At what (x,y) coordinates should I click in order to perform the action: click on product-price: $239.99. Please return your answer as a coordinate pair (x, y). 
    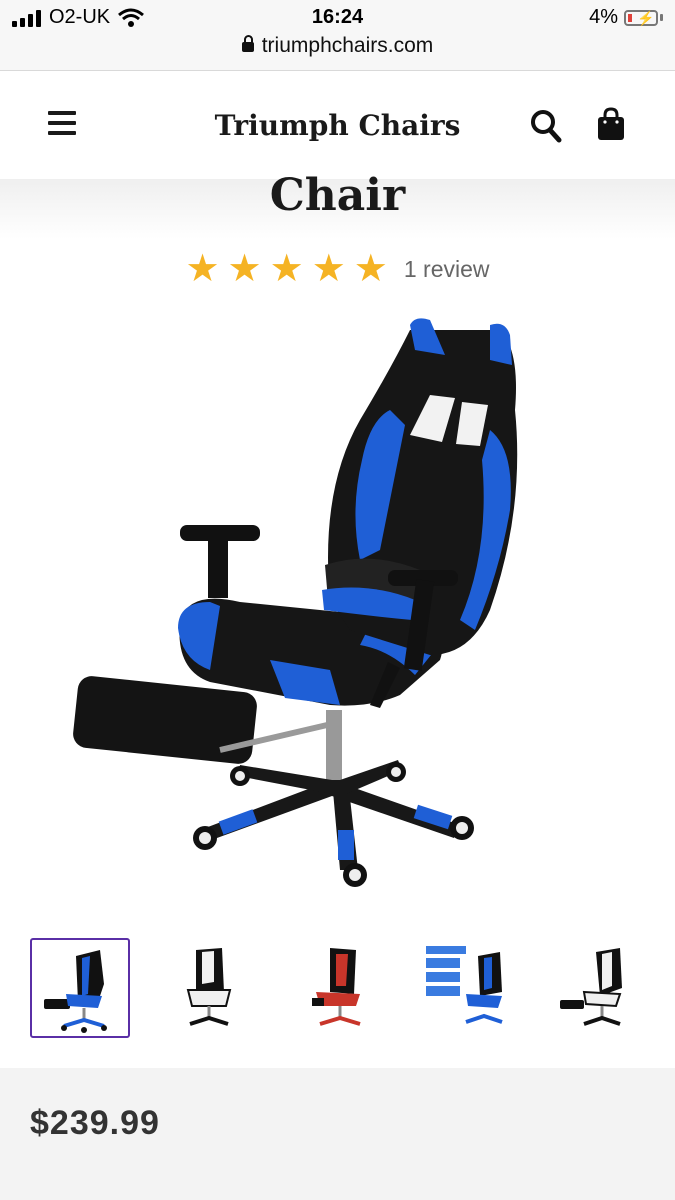
    Looking at the image, I should click on (95, 1123).